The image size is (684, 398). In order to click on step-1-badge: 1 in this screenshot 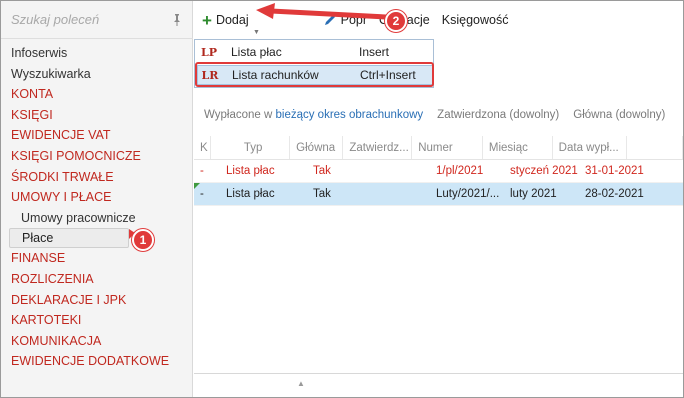, I will do `click(143, 240)`.